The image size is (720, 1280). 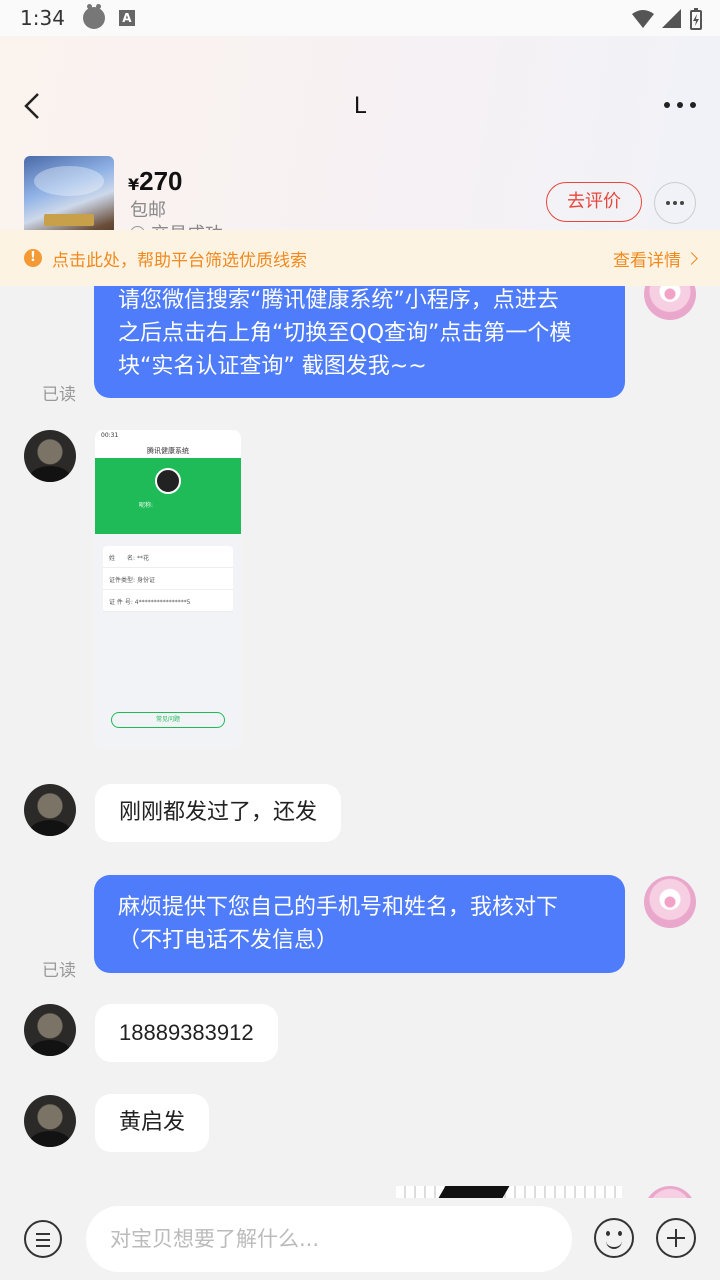 What do you see at coordinates (676, 1238) in the screenshot?
I see `plus-icon` at bounding box center [676, 1238].